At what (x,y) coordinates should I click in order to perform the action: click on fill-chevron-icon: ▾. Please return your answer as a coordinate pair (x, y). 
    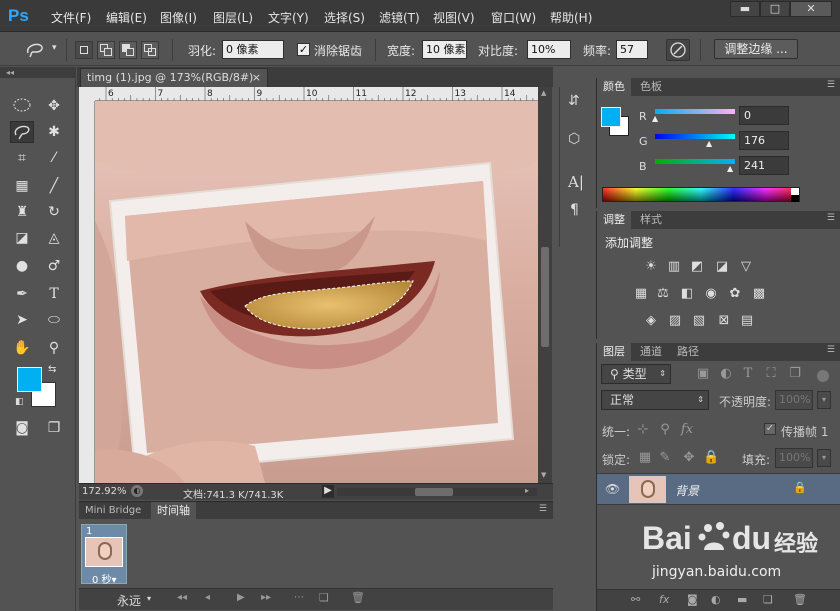
    Looking at the image, I should click on (824, 458).